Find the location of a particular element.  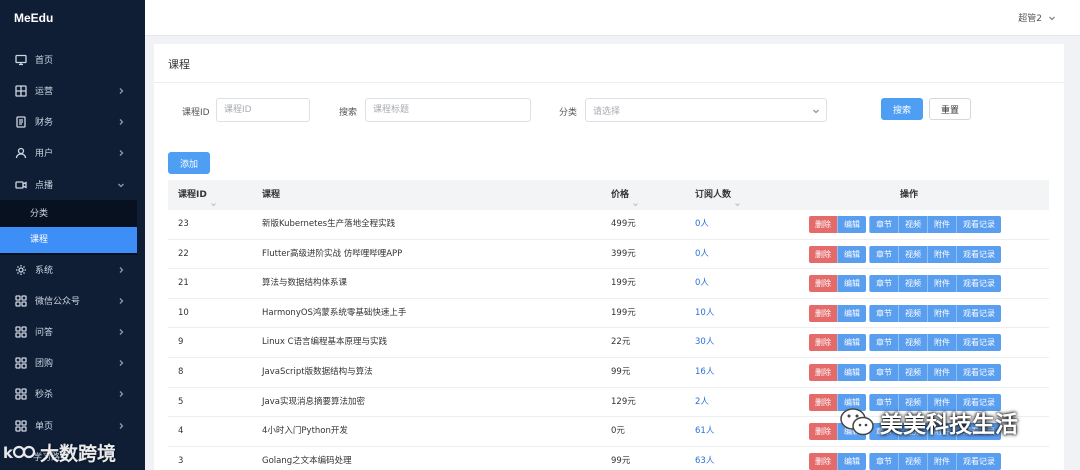

cell-subscribers: 63人 is located at coordinates (704, 458).